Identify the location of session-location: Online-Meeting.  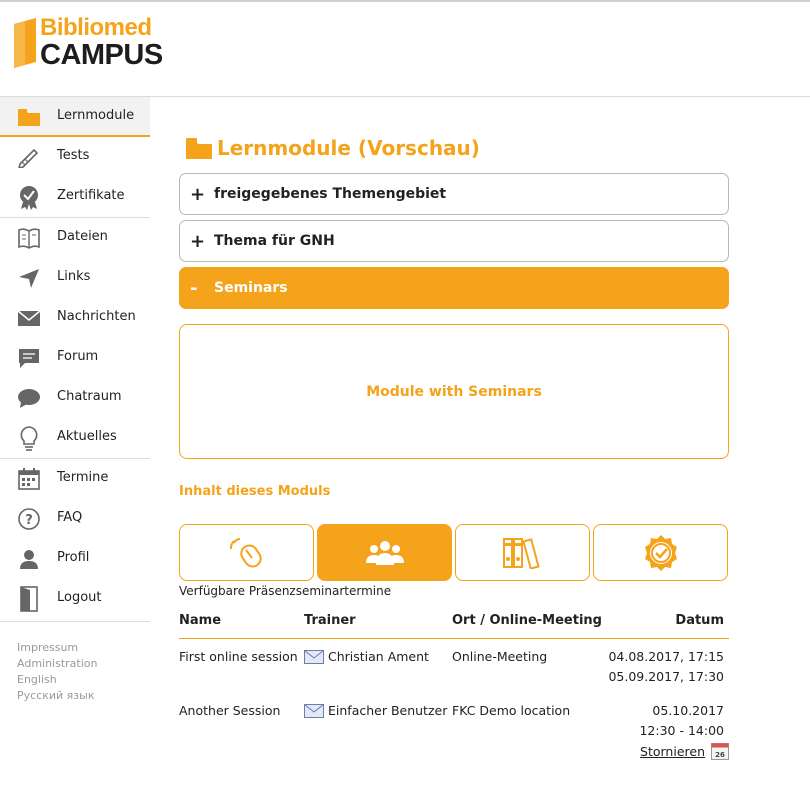
(500, 656).